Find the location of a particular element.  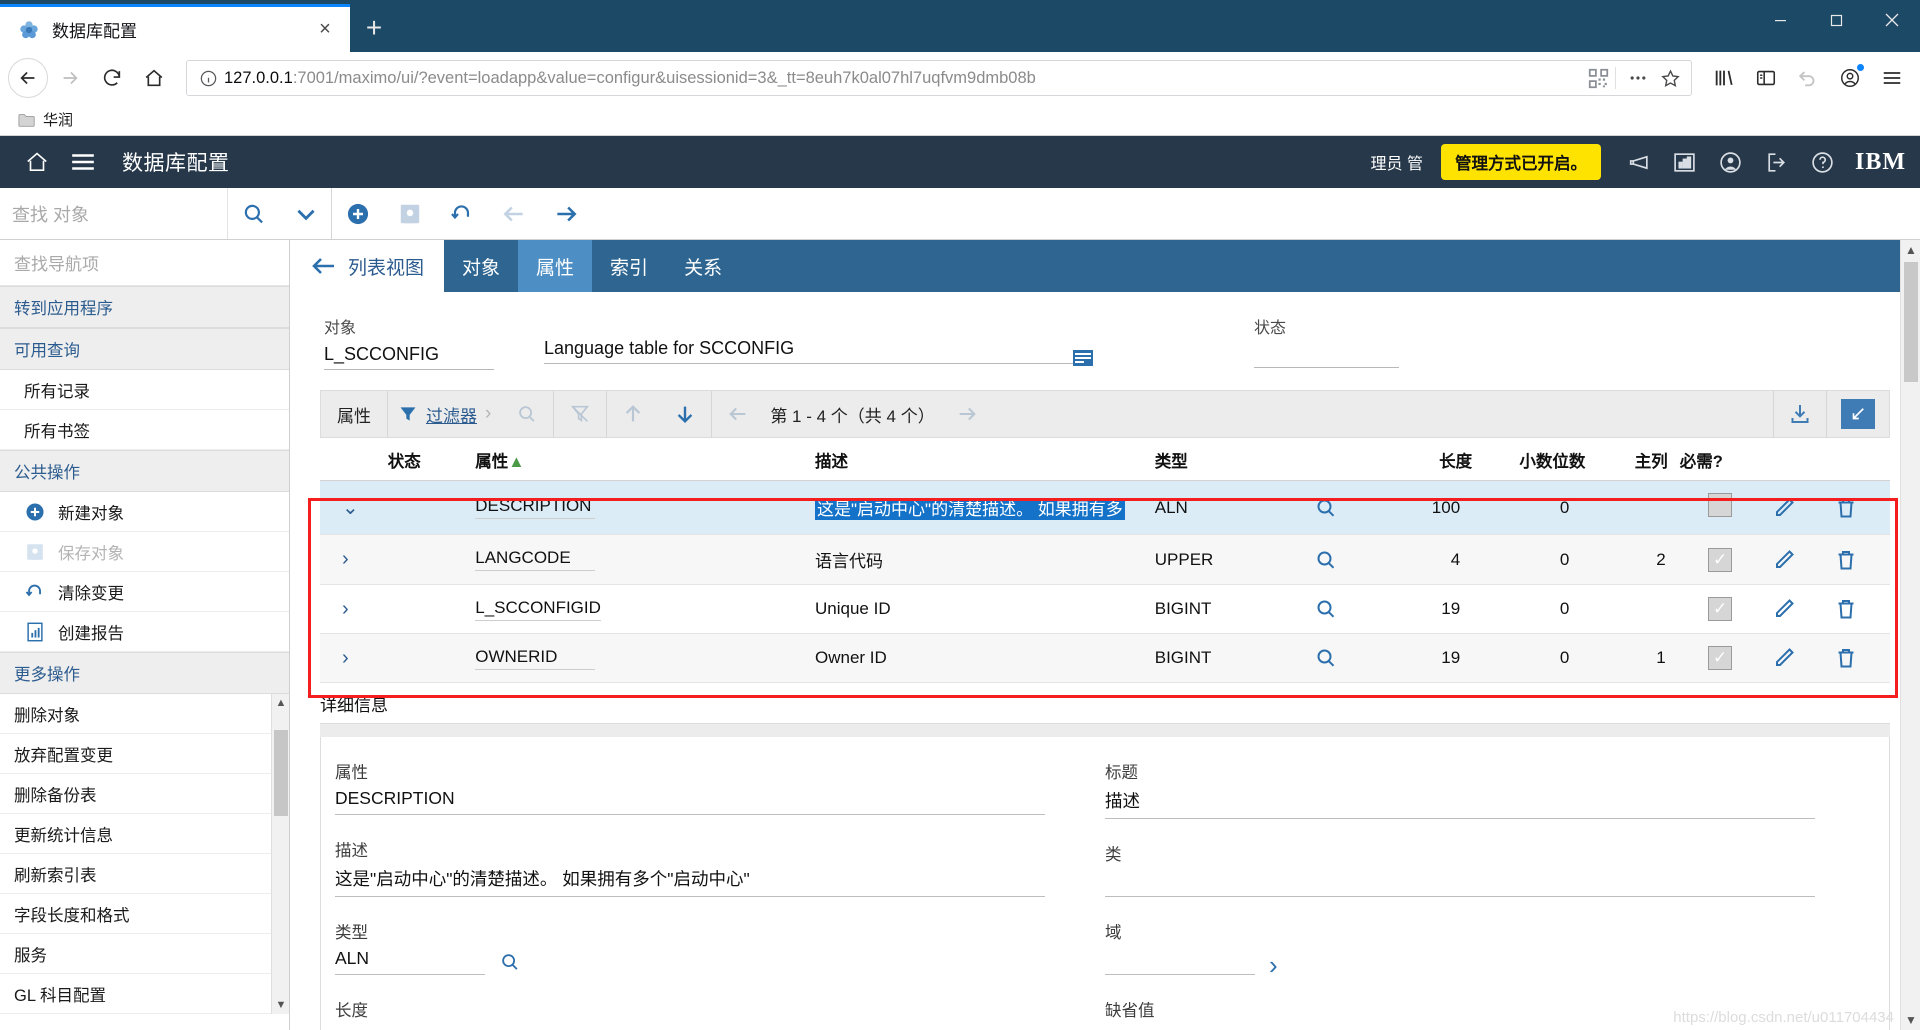

status-field: 状态 is located at coordinates (1326, 342).